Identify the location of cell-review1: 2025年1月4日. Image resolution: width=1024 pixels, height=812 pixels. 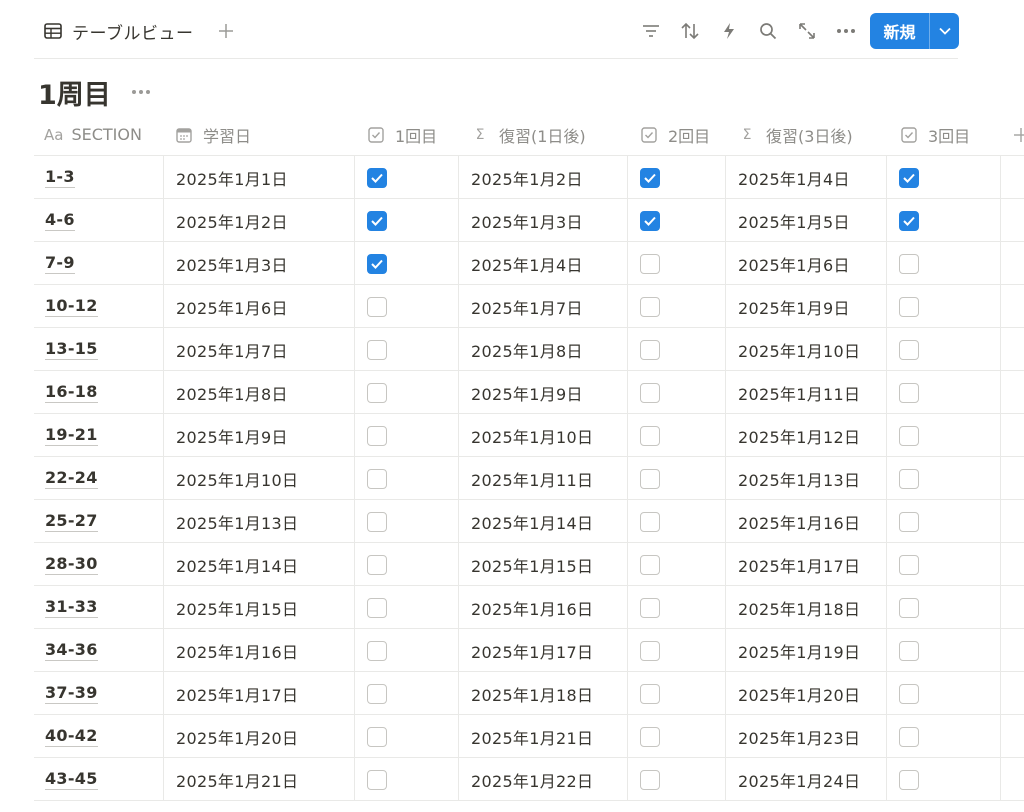
(543, 263).